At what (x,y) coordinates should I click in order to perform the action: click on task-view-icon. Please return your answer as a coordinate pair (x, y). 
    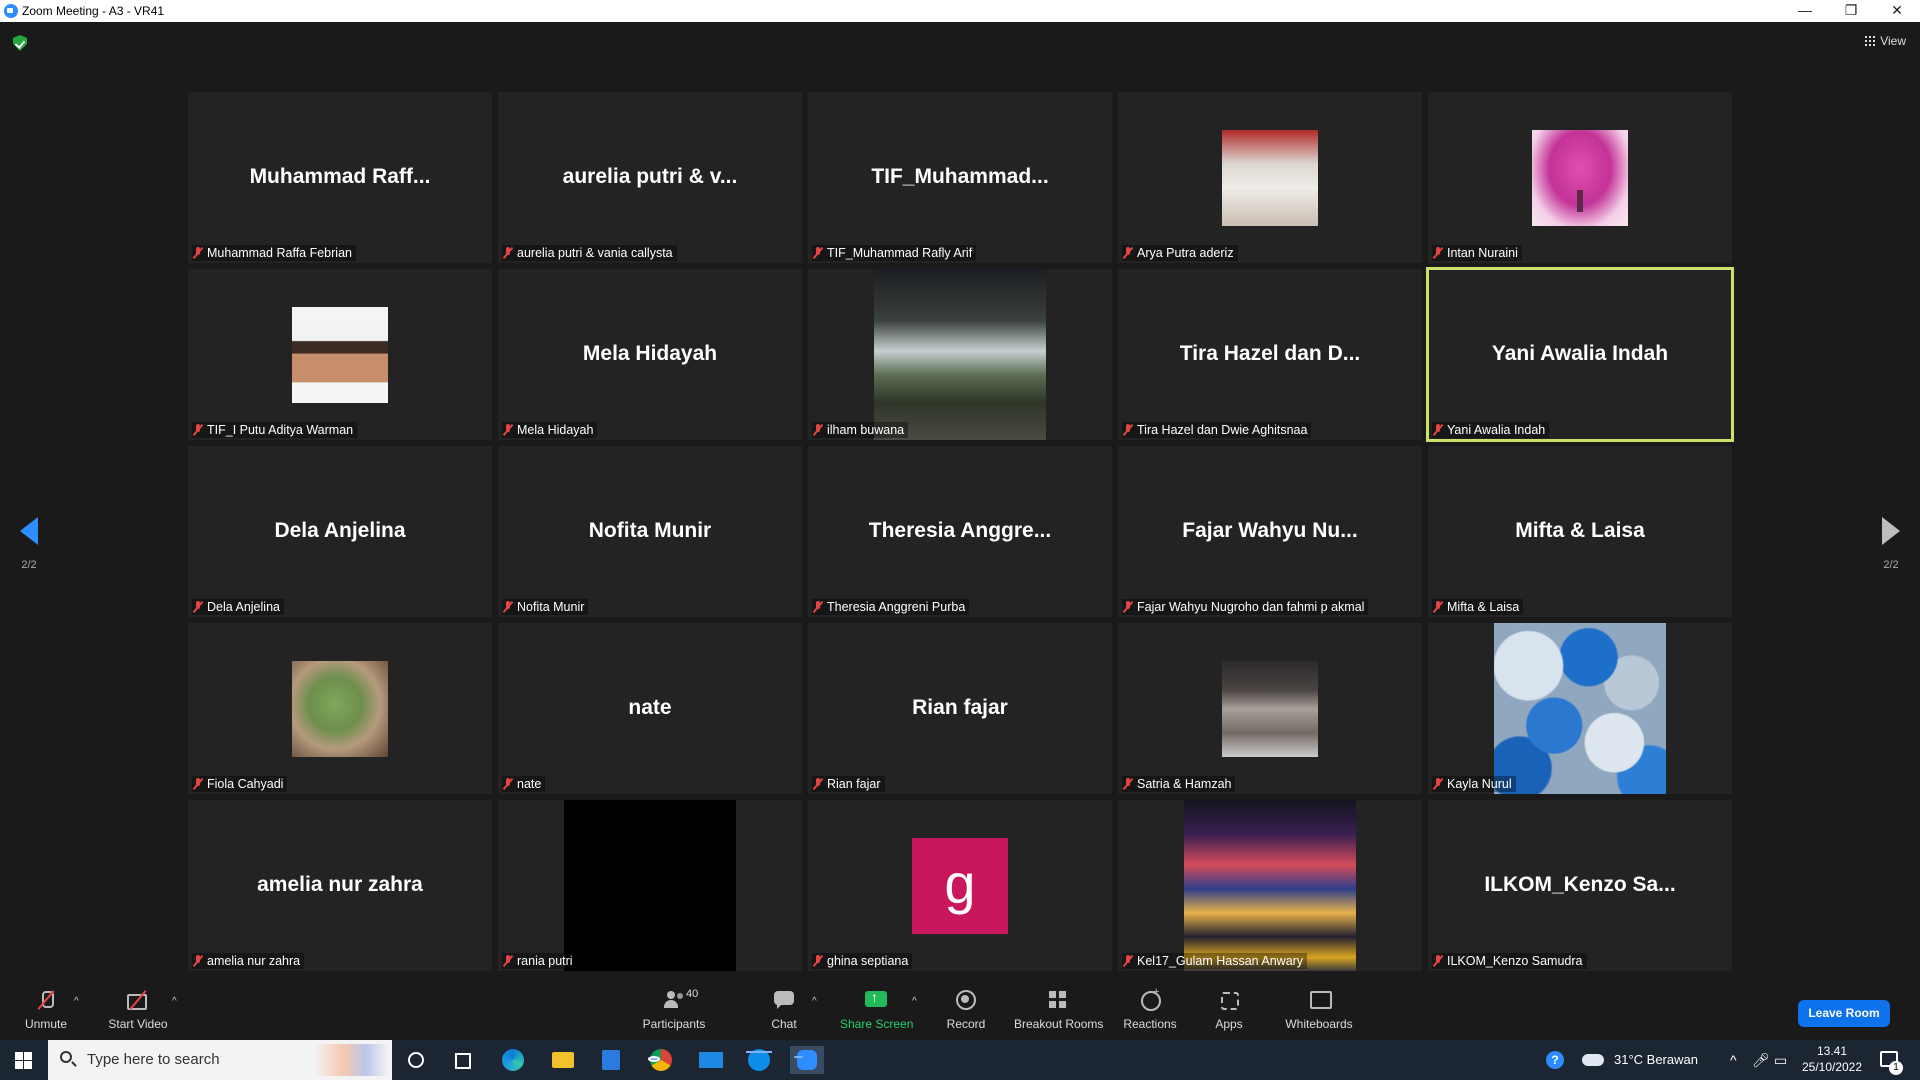
    Looking at the image, I should click on (463, 1060).